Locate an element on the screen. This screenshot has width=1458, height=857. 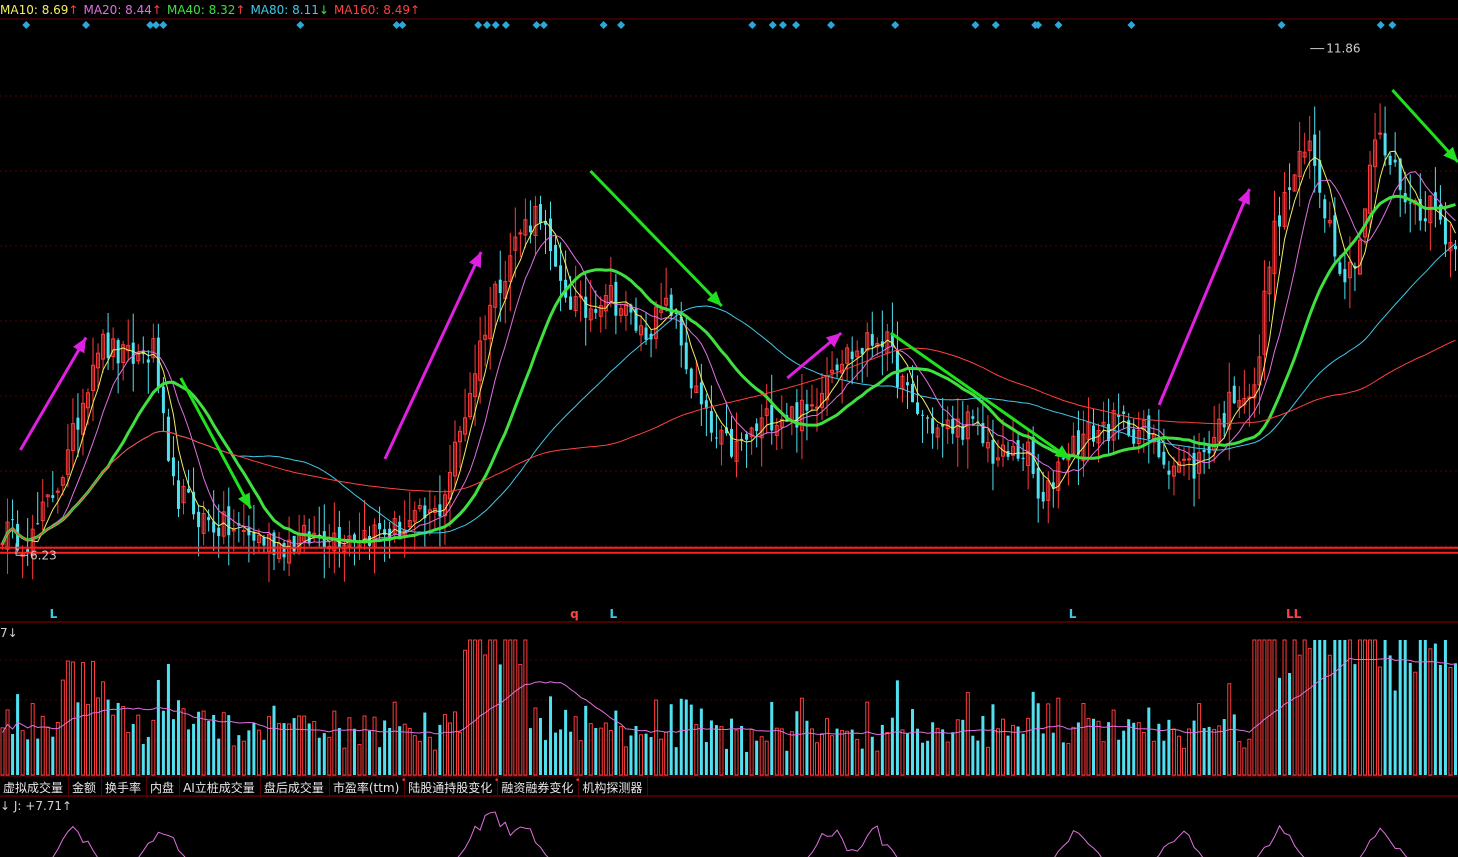
legend-ma160: MA160: 8.49↑ is located at coordinates (377, 10).